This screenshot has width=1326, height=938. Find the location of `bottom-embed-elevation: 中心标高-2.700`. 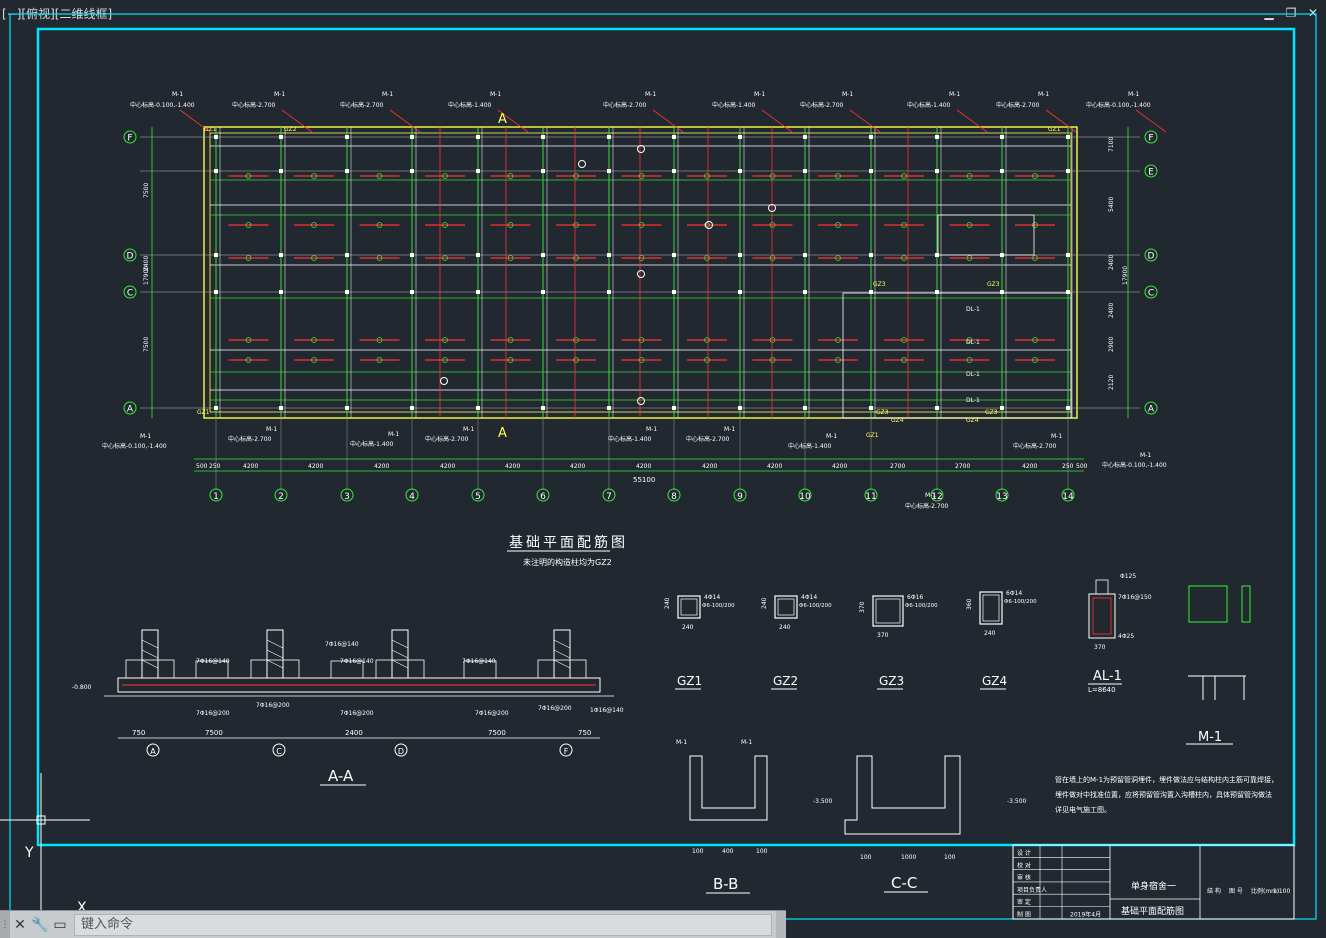

bottom-embed-elevation: 中心标高-2.700 is located at coordinates (1035, 446).